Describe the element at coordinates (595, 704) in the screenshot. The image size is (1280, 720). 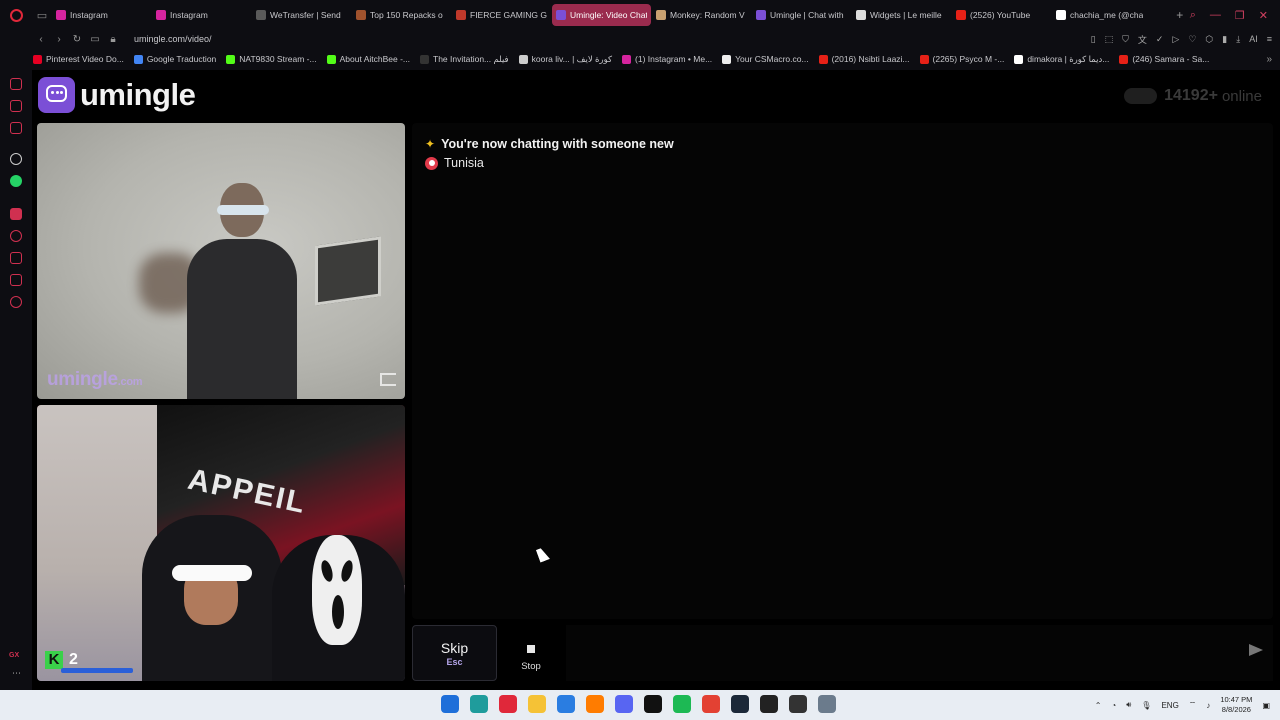
I see `illustrator-icon` at that location.